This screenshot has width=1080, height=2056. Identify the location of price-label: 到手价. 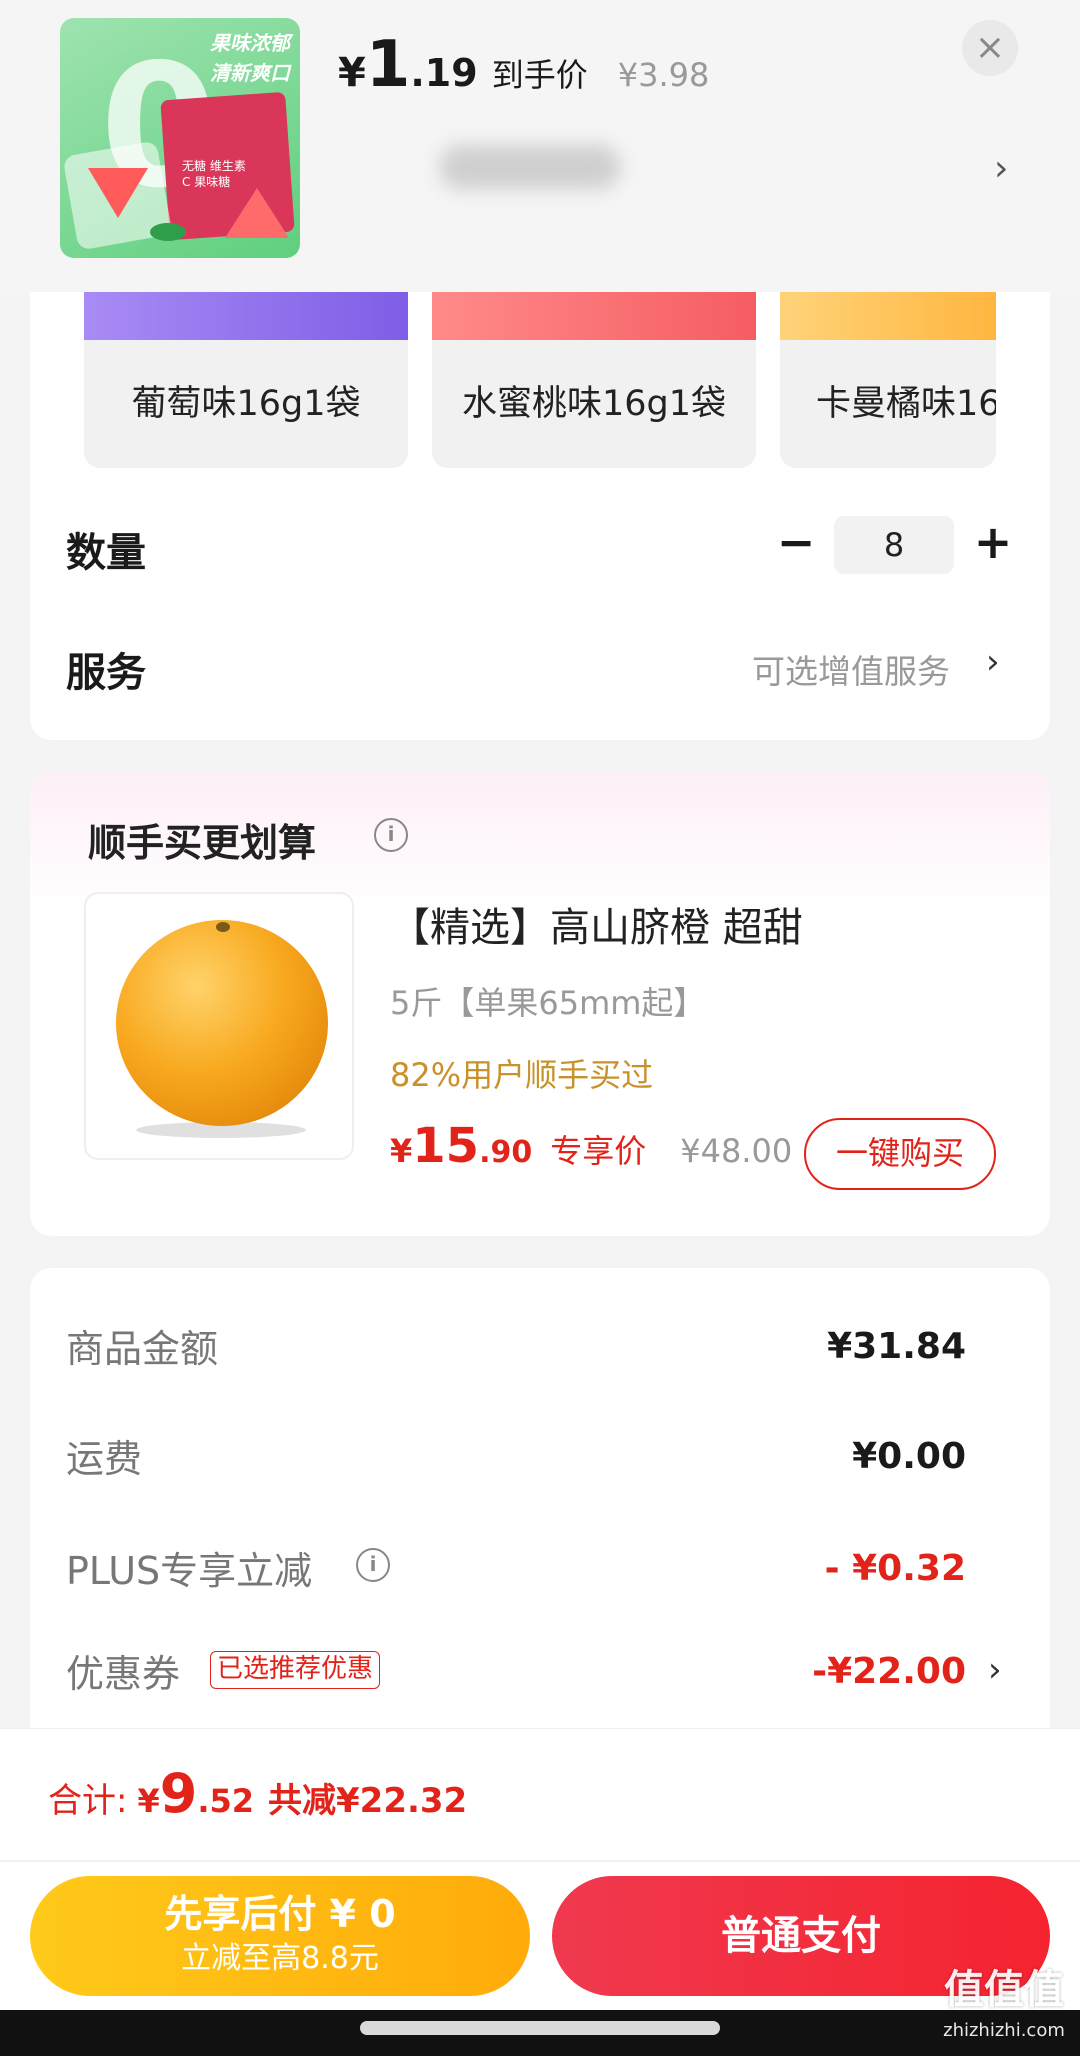
(539, 75).